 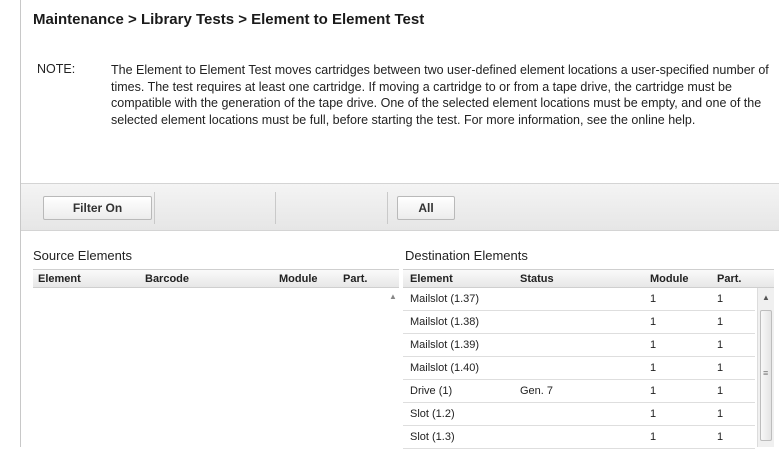 What do you see at coordinates (445, 299) in the screenshot?
I see `row-element: Mailslot (1.37)` at bounding box center [445, 299].